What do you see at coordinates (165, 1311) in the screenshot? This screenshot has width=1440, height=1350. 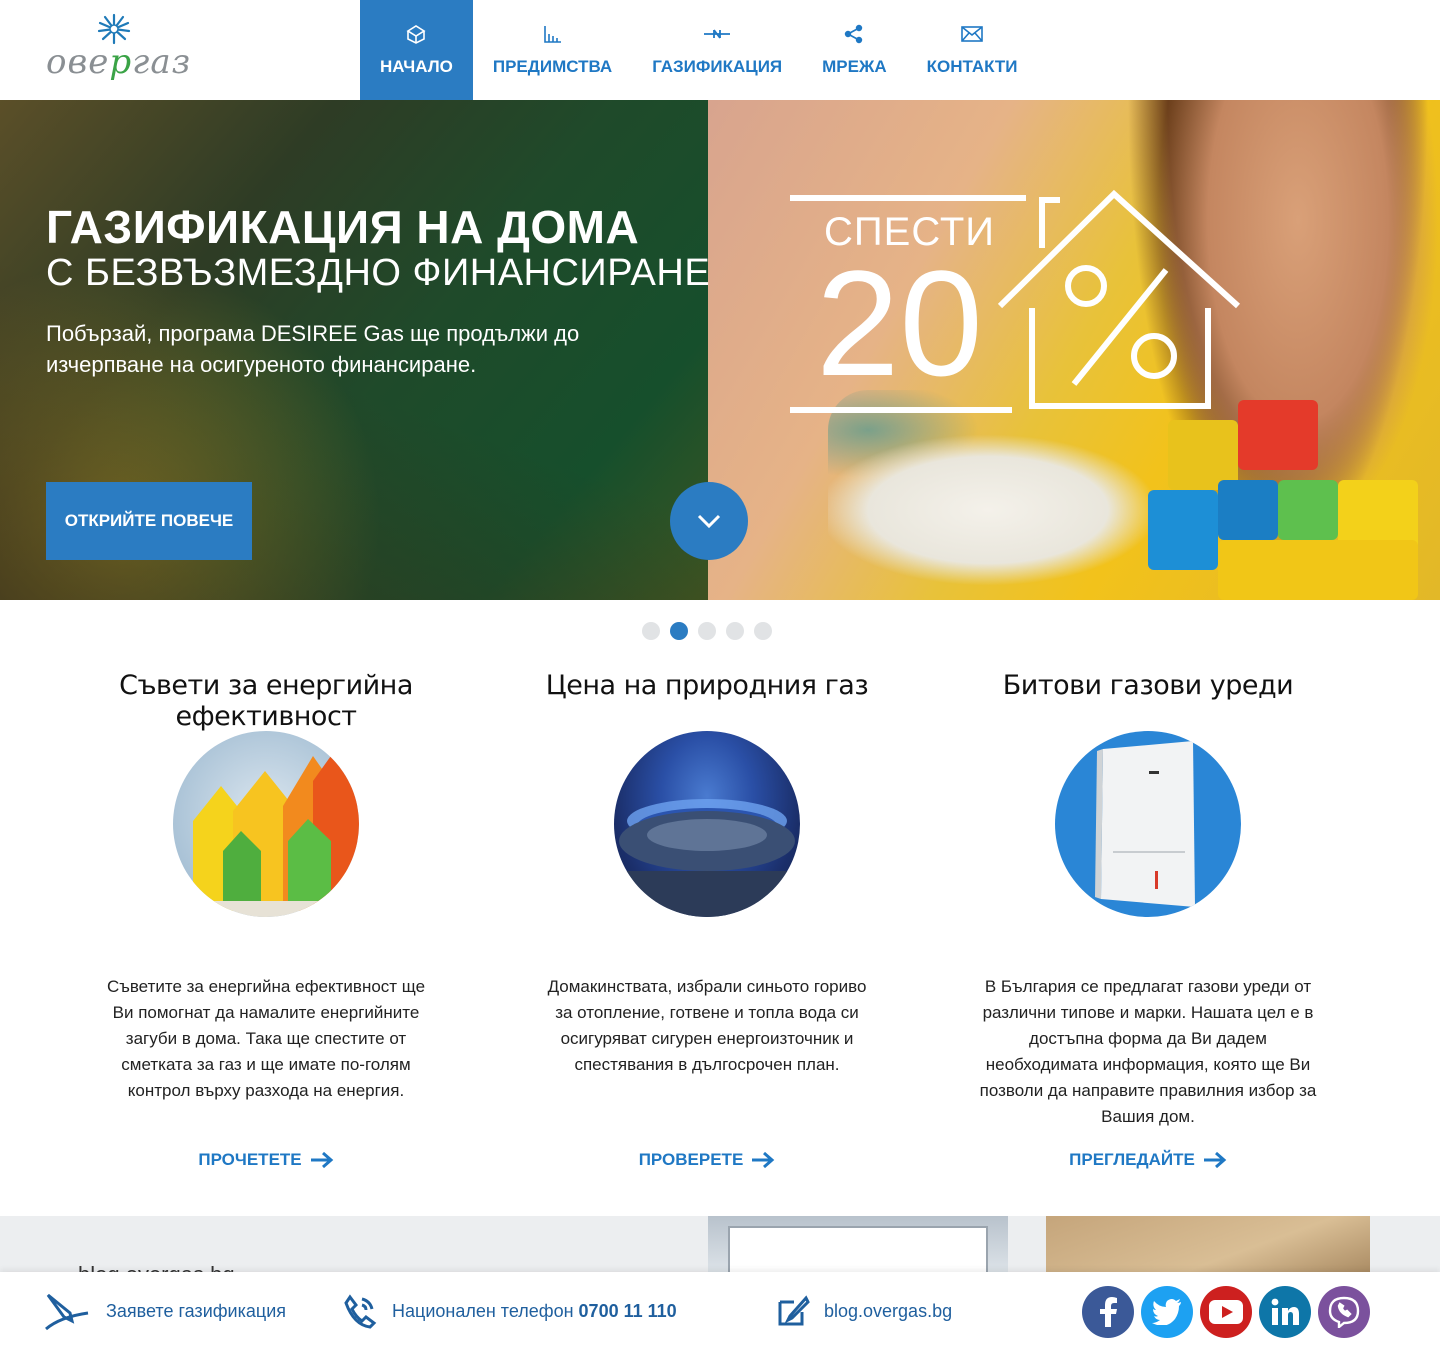 I see `request-gasification-link: Заявете газификация` at bounding box center [165, 1311].